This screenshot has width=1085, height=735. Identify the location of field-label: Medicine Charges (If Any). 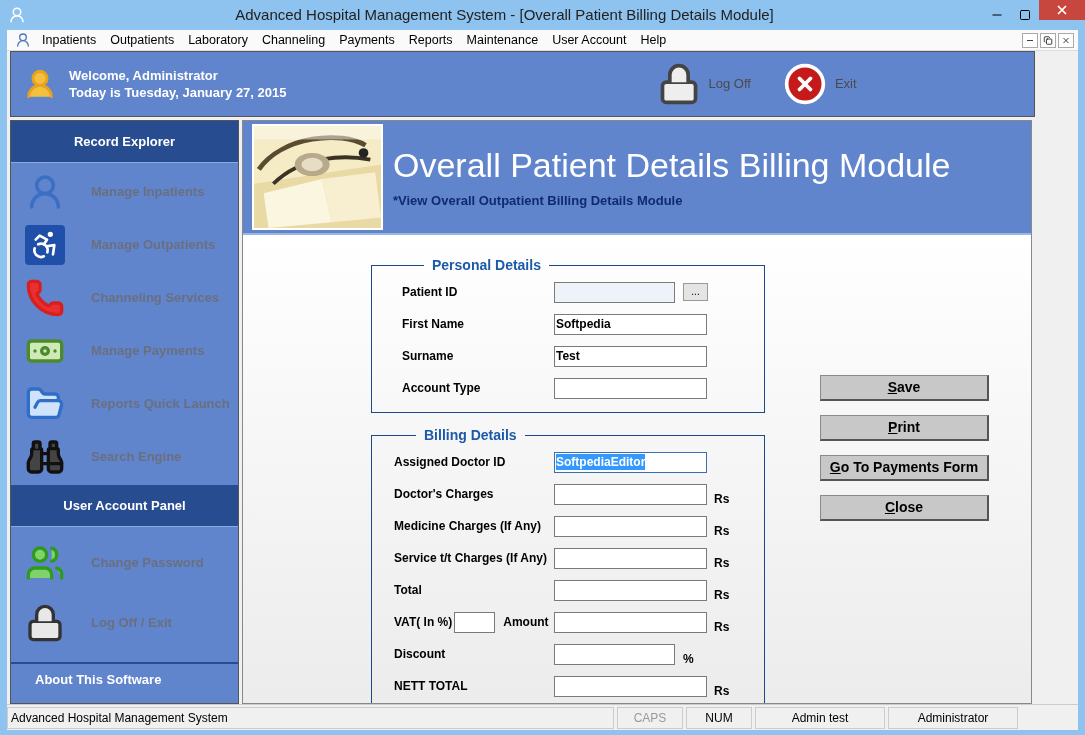
(468, 526).